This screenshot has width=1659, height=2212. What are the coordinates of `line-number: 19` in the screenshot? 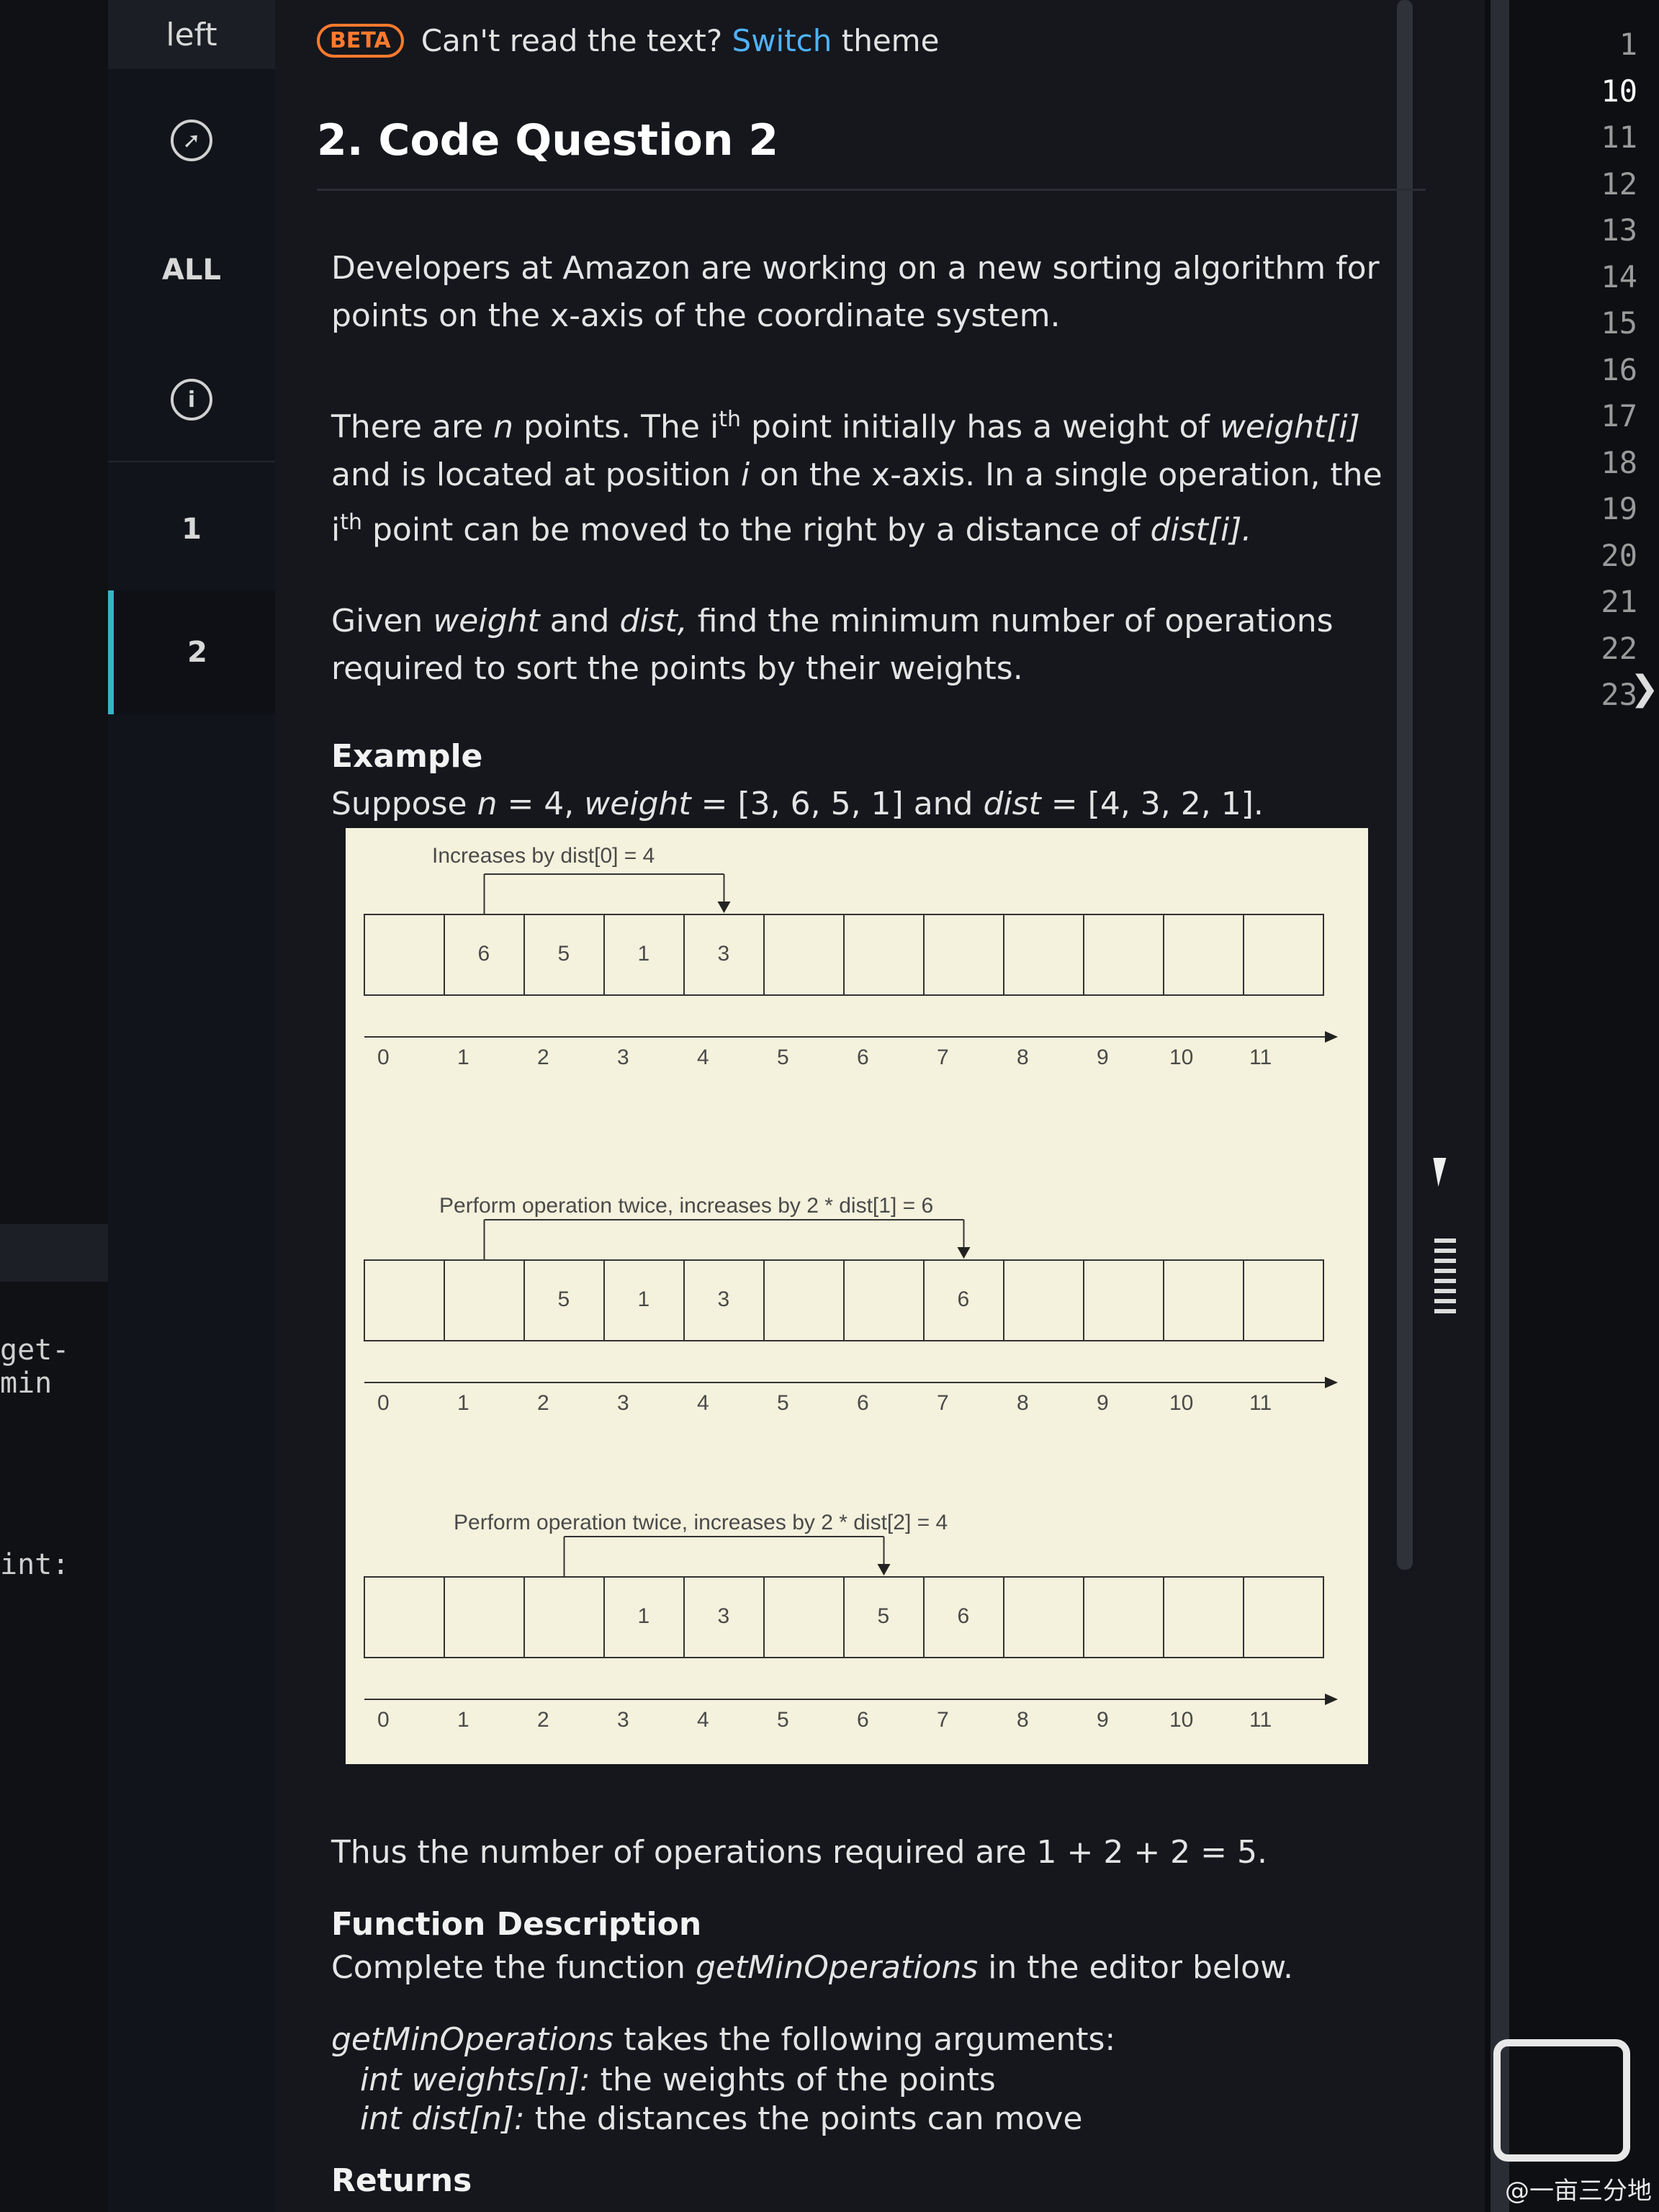 It's located at (1619, 508).